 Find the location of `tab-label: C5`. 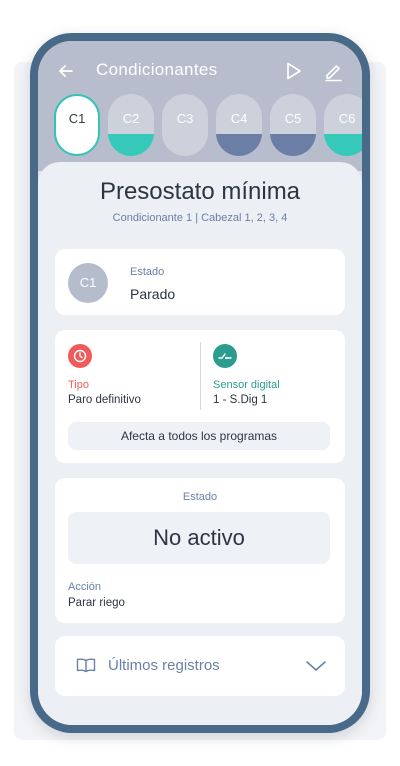

tab-label: C5 is located at coordinates (293, 118).